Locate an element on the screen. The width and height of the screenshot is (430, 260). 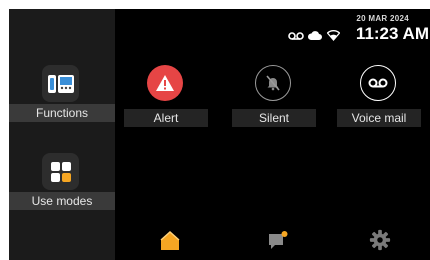
functions-label: Functions is located at coordinates (62, 113).